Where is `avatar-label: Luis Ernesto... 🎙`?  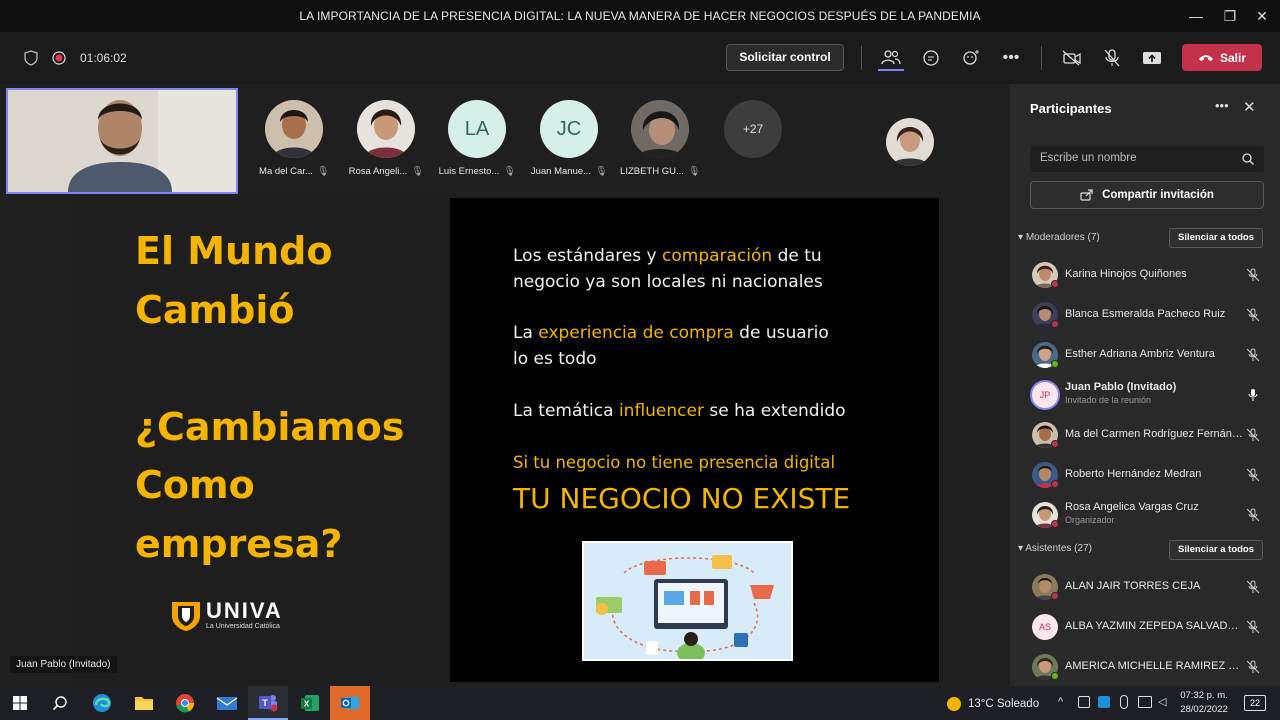 avatar-label: Luis Ernesto... 🎙 is located at coordinates (477, 171).